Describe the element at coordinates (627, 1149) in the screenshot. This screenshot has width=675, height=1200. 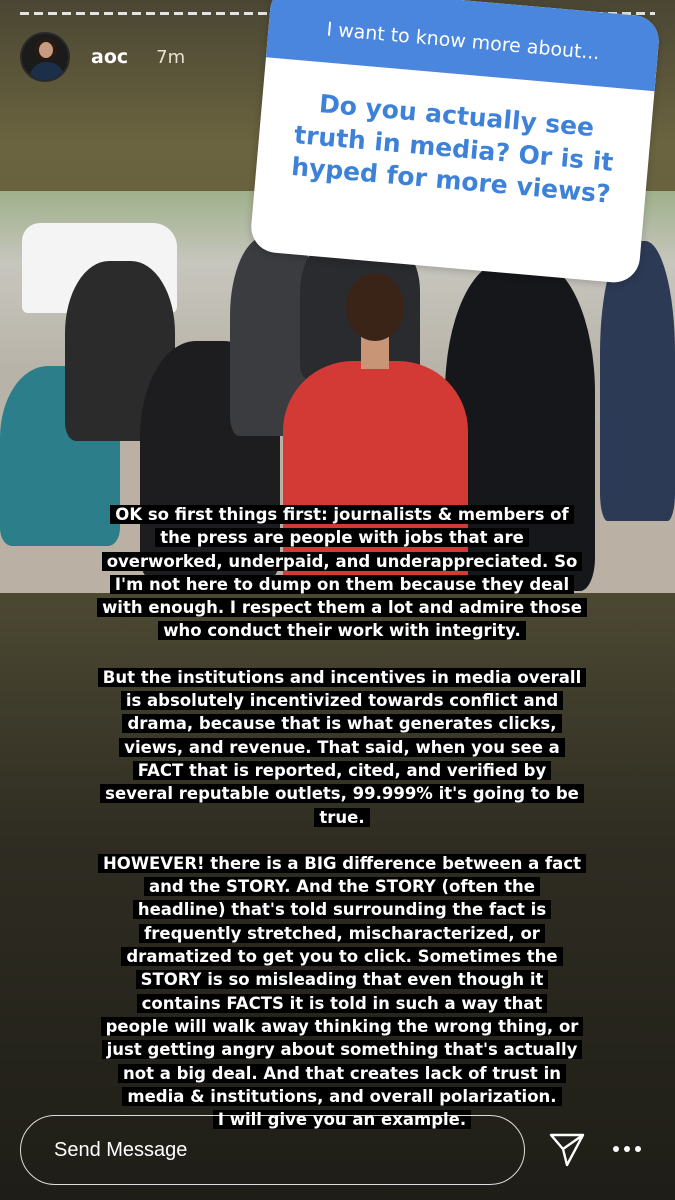
I see `more-dots-icon` at that location.